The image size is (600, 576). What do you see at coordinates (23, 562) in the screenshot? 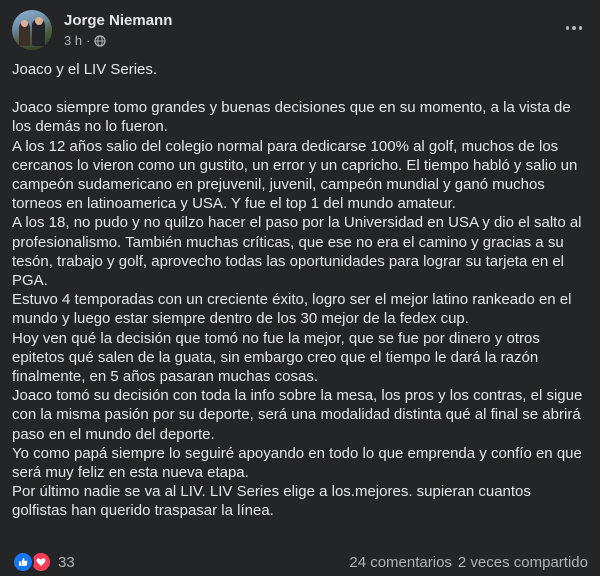
I see `like-reaction-icon` at bounding box center [23, 562].